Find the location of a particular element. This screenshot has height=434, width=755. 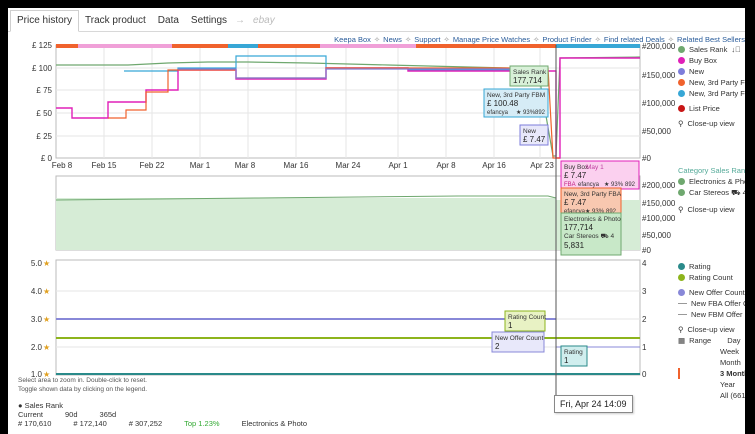

summary-title: ● Sales Rank is located at coordinates (40, 405).